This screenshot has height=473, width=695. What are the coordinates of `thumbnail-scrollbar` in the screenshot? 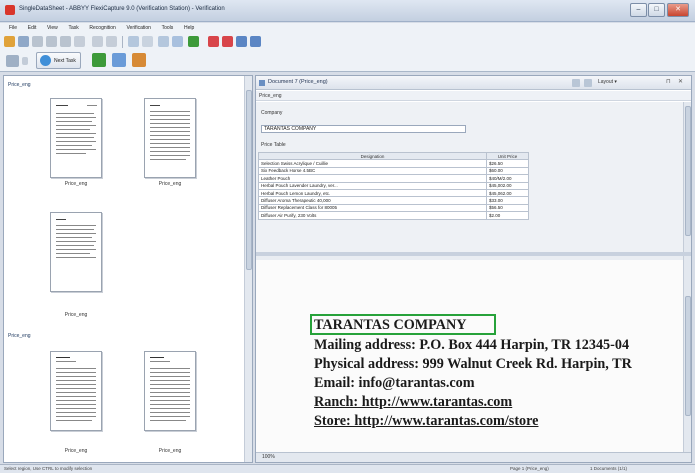 It's located at (248, 269).